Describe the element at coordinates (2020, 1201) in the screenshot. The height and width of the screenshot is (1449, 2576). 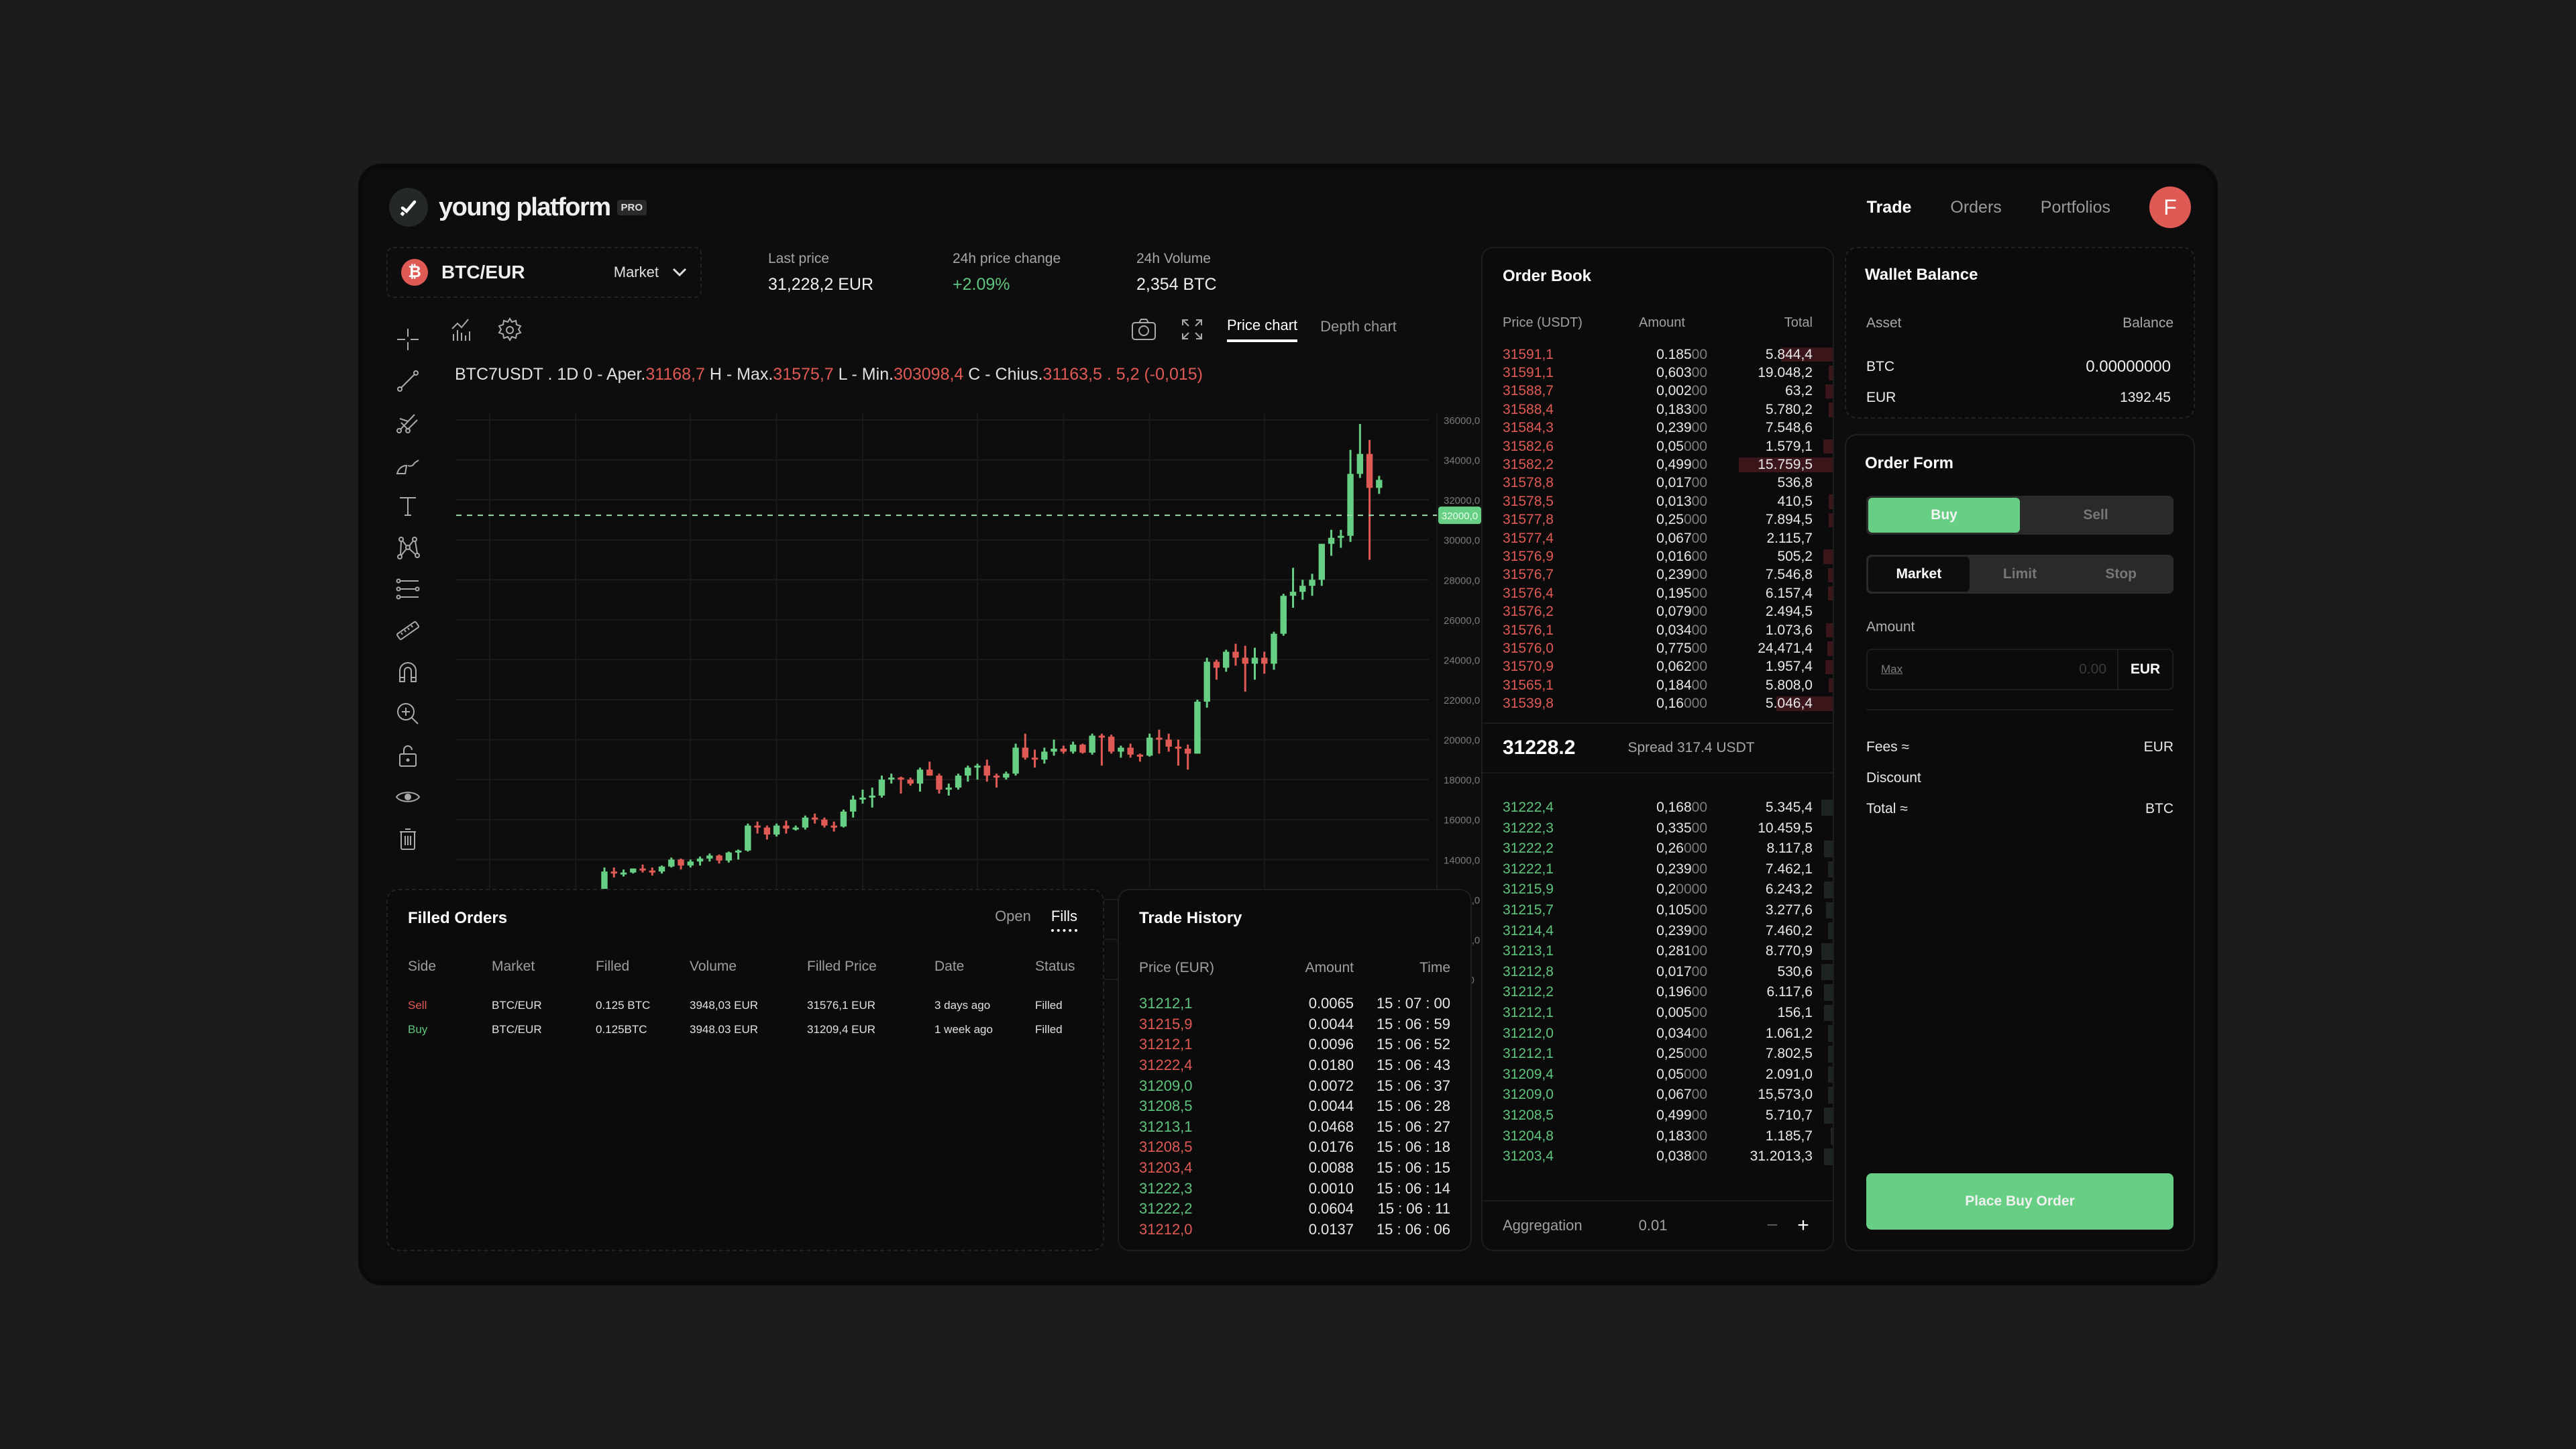
I see `place-buy-order-button: Place Buy Order` at that location.